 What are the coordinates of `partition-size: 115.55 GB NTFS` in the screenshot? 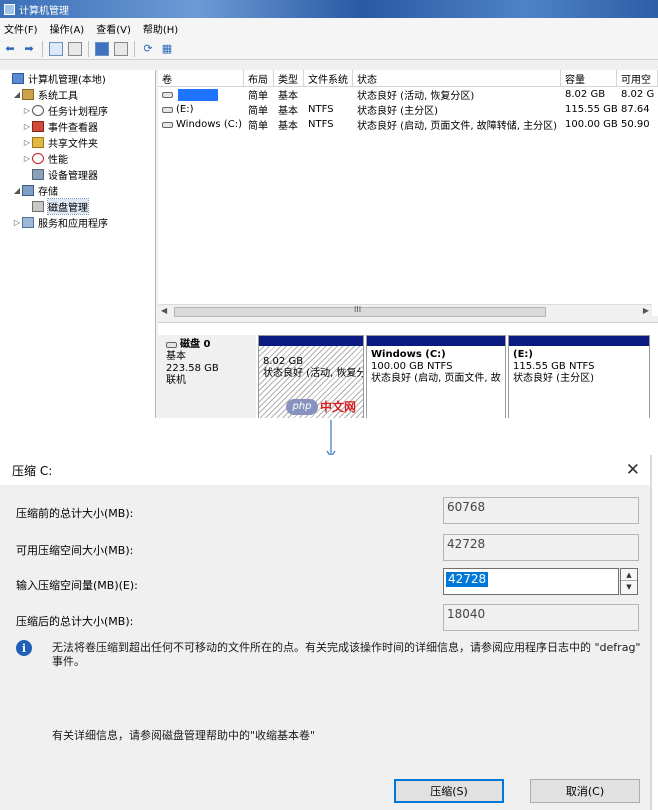 It's located at (554, 366).